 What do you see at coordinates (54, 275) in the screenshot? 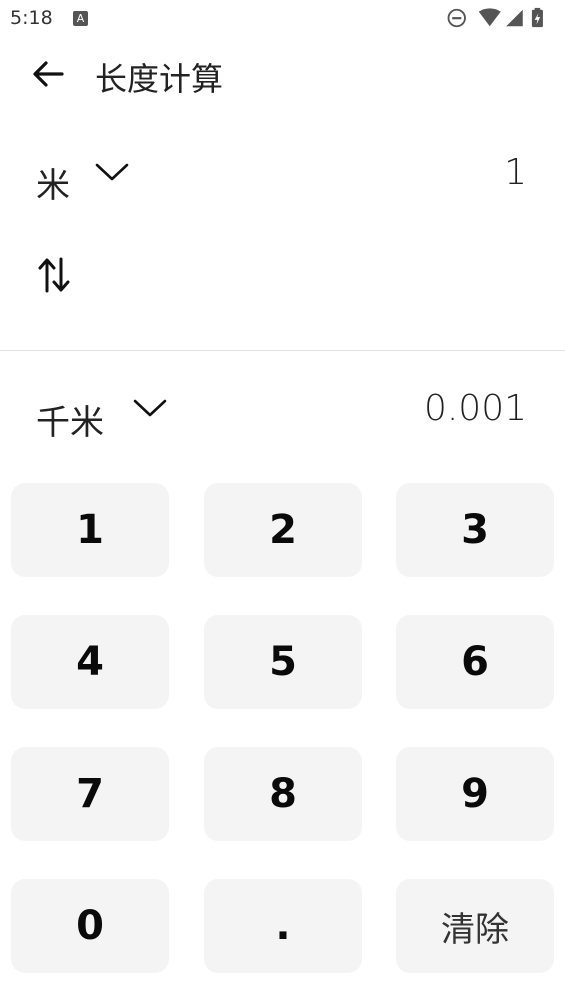
I see `swap-units-icon` at bounding box center [54, 275].